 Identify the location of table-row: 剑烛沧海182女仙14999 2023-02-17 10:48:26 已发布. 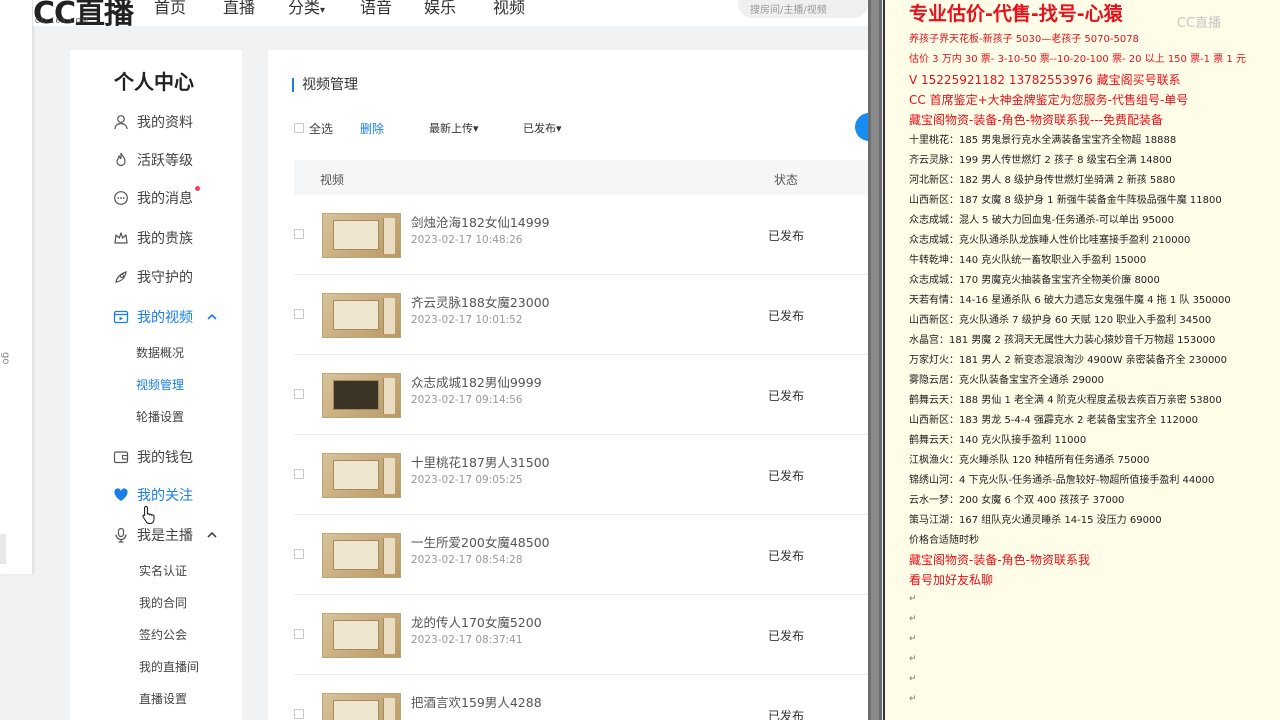
(581, 235).